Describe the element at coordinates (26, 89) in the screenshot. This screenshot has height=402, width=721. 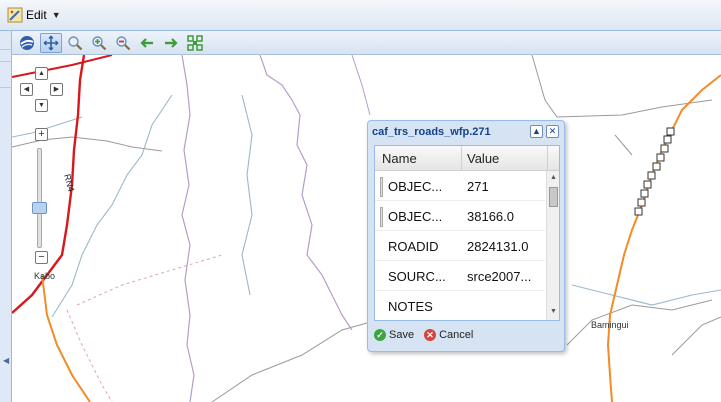
I see `pan-left-button: ◀` at that location.